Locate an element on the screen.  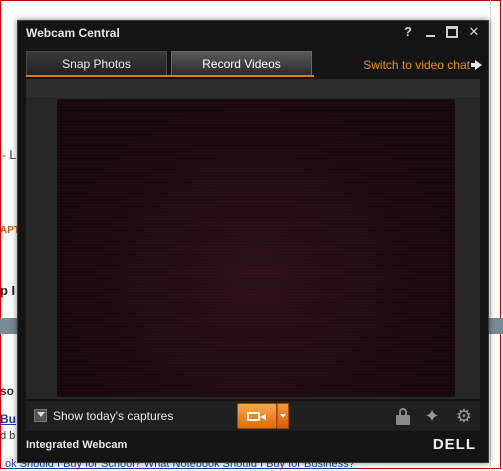
background-text: d b is located at coordinates (8, 436).